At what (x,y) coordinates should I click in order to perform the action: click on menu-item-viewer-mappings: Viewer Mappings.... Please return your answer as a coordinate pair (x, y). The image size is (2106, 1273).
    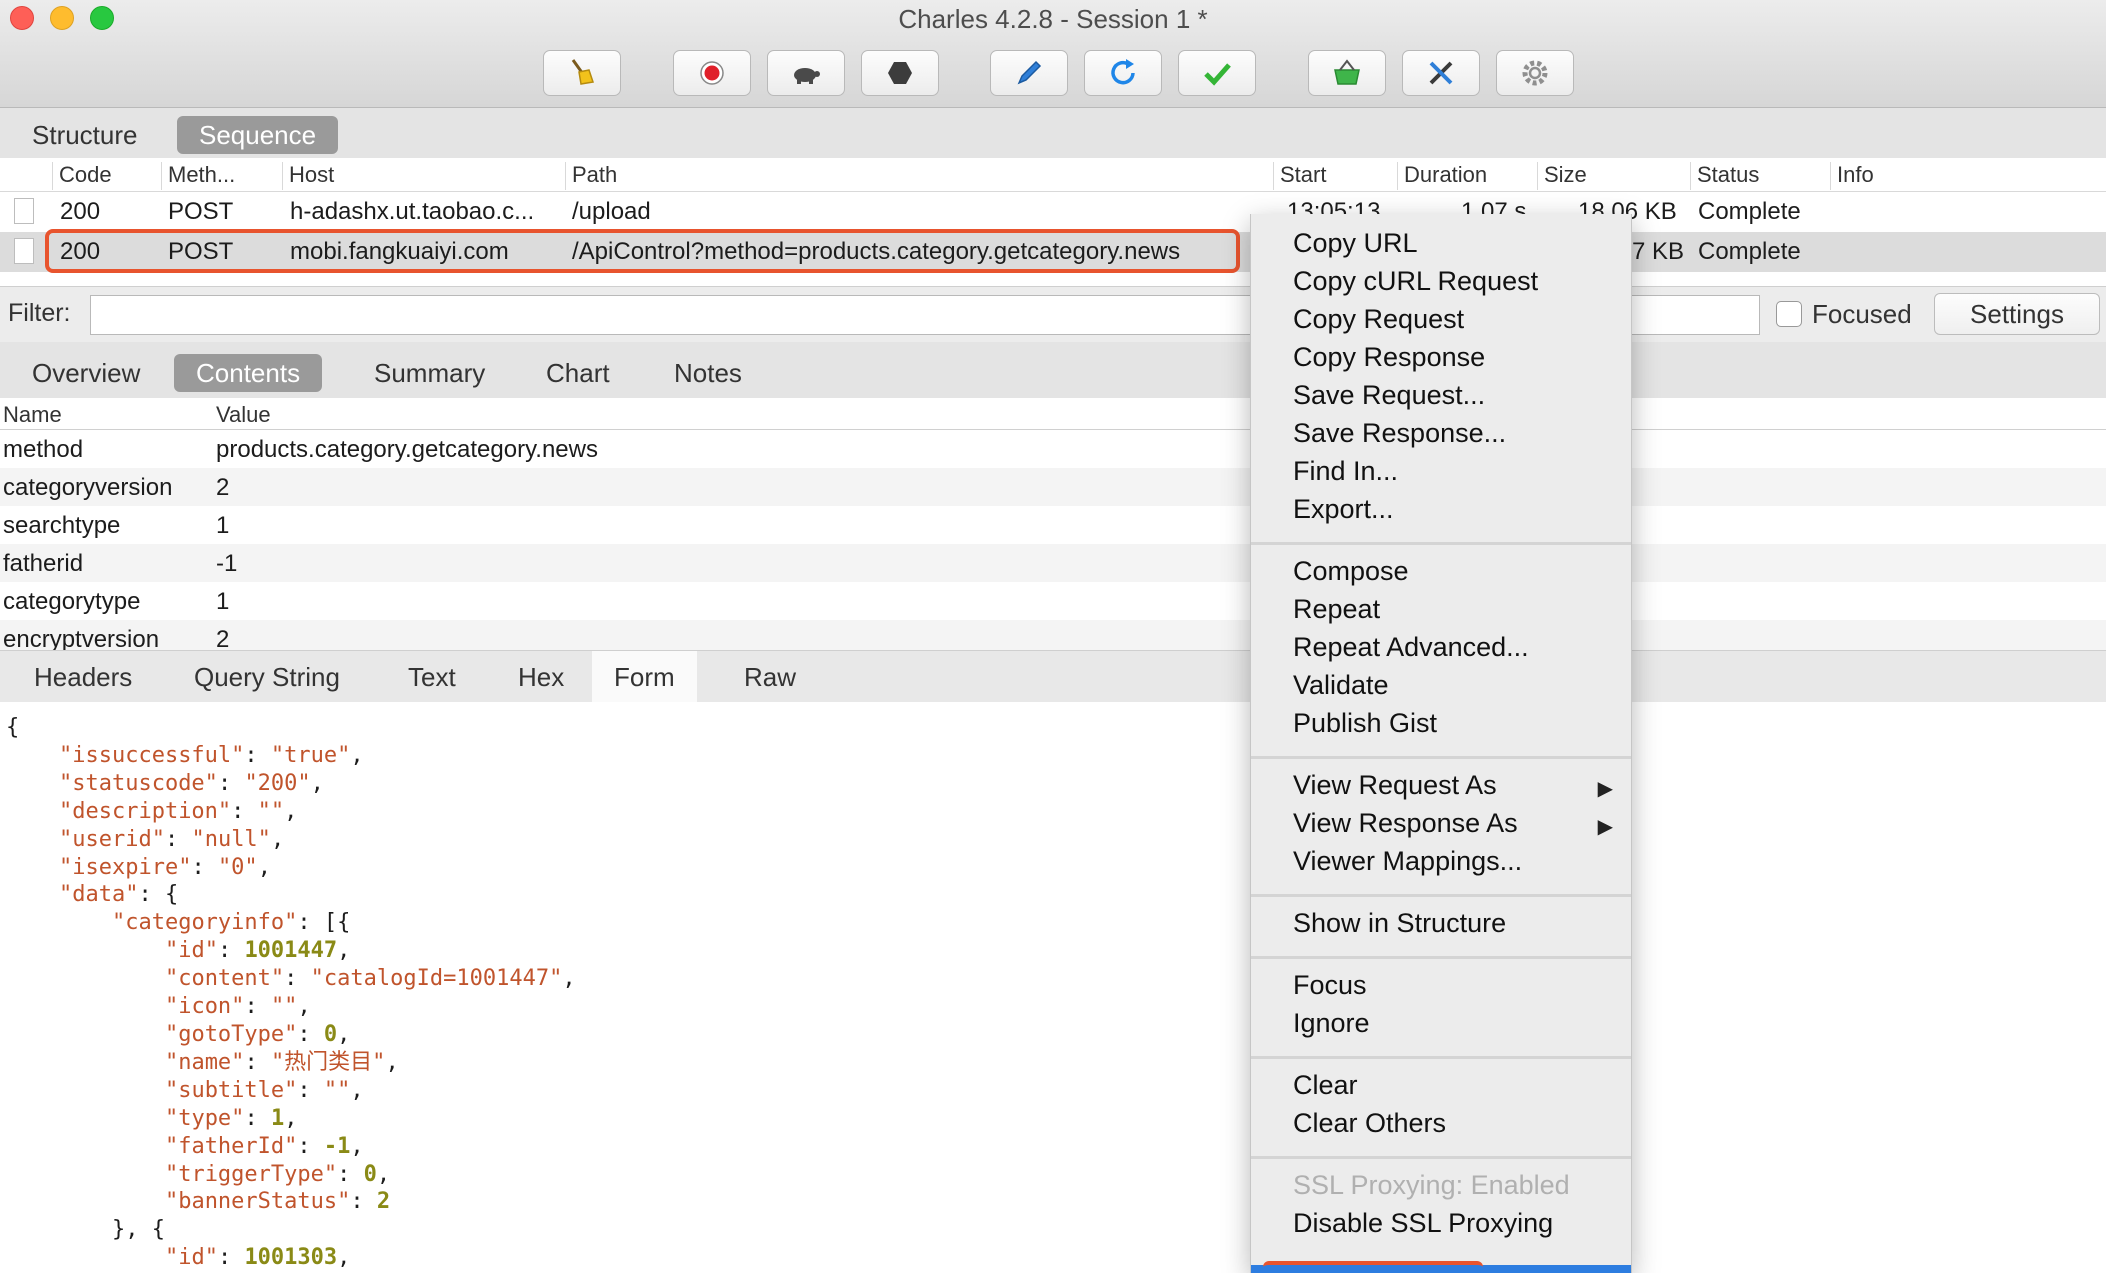
    Looking at the image, I should click on (1407, 861).